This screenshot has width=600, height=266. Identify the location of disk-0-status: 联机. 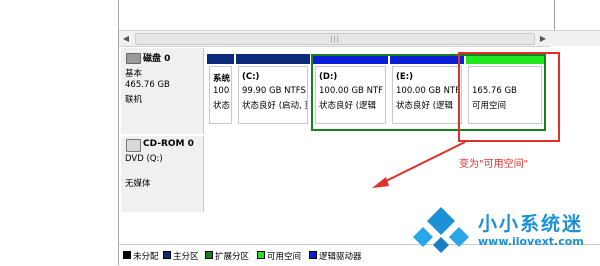
(134, 100).